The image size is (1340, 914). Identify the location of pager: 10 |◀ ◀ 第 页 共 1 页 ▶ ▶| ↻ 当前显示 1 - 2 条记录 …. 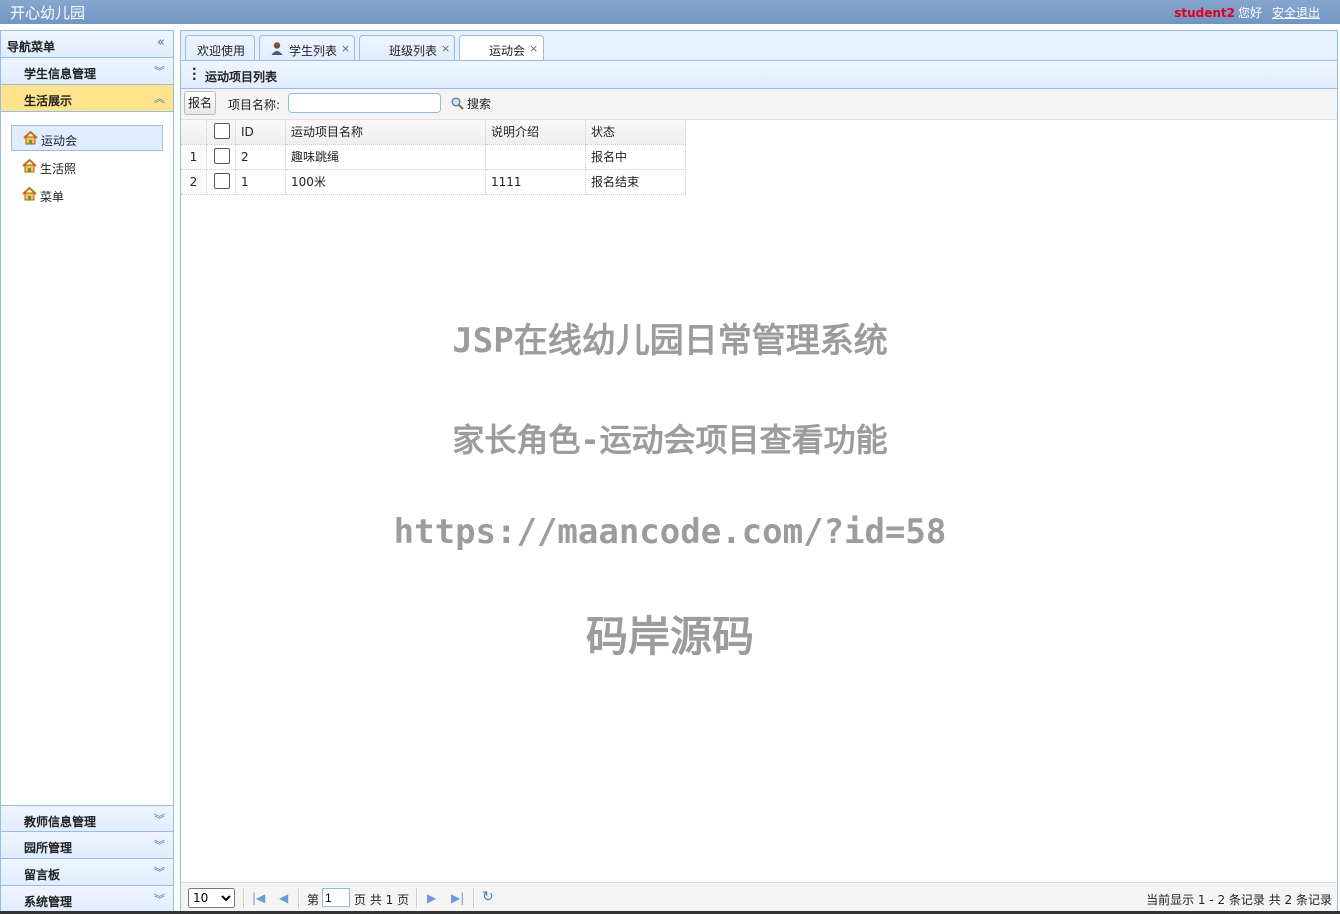
(759, 897).